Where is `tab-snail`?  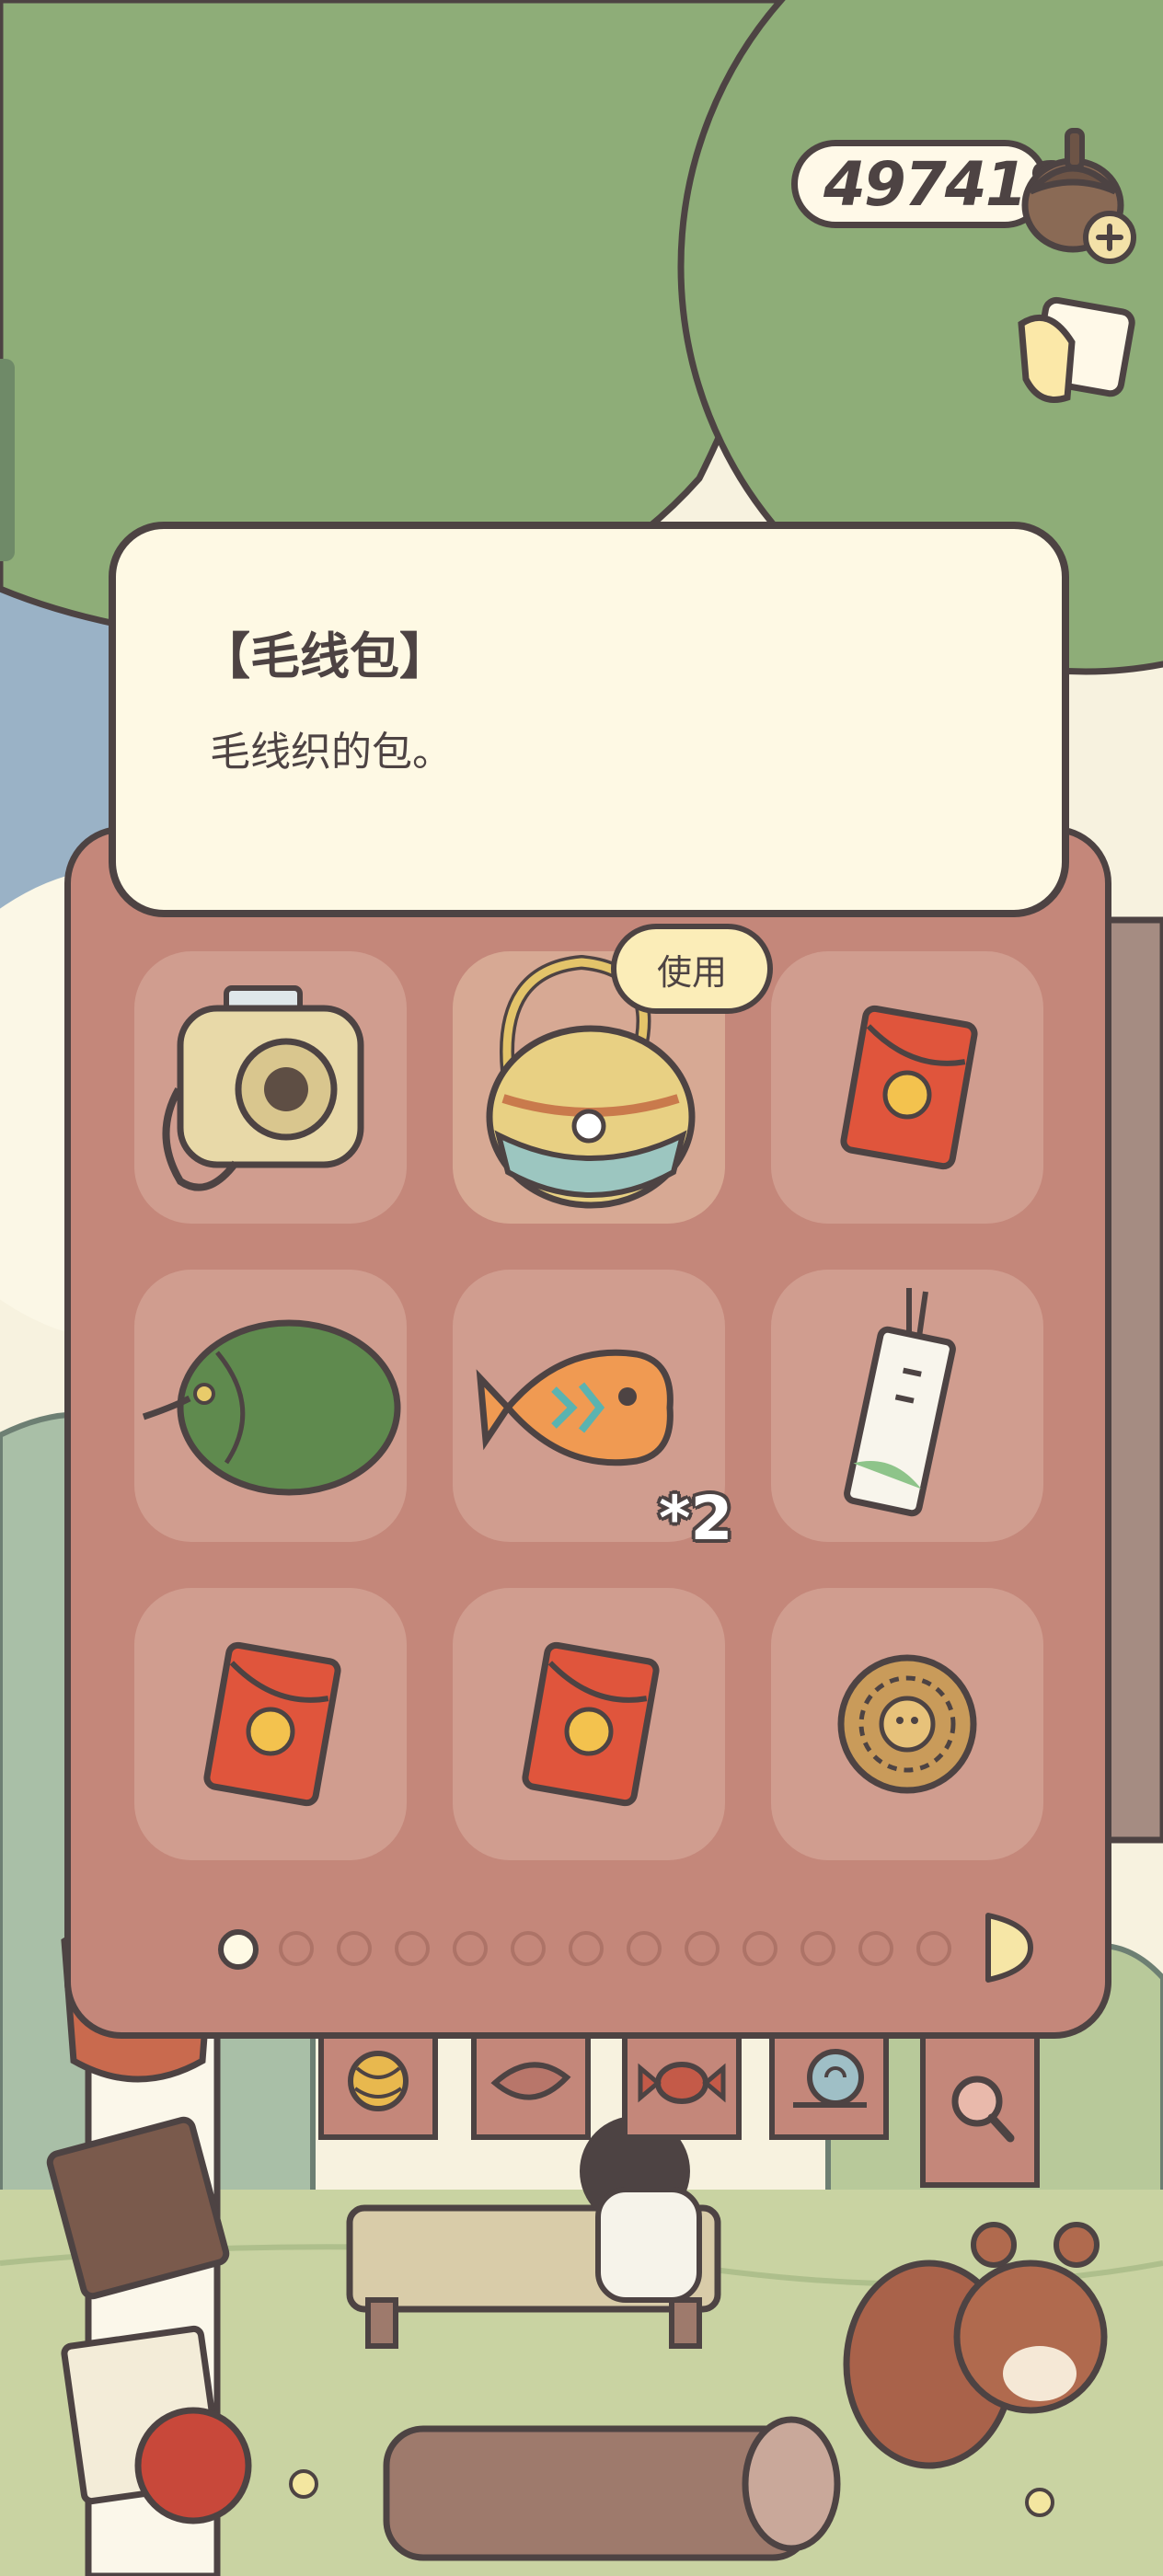
tab-snail is located at coordinates (829, 2085).